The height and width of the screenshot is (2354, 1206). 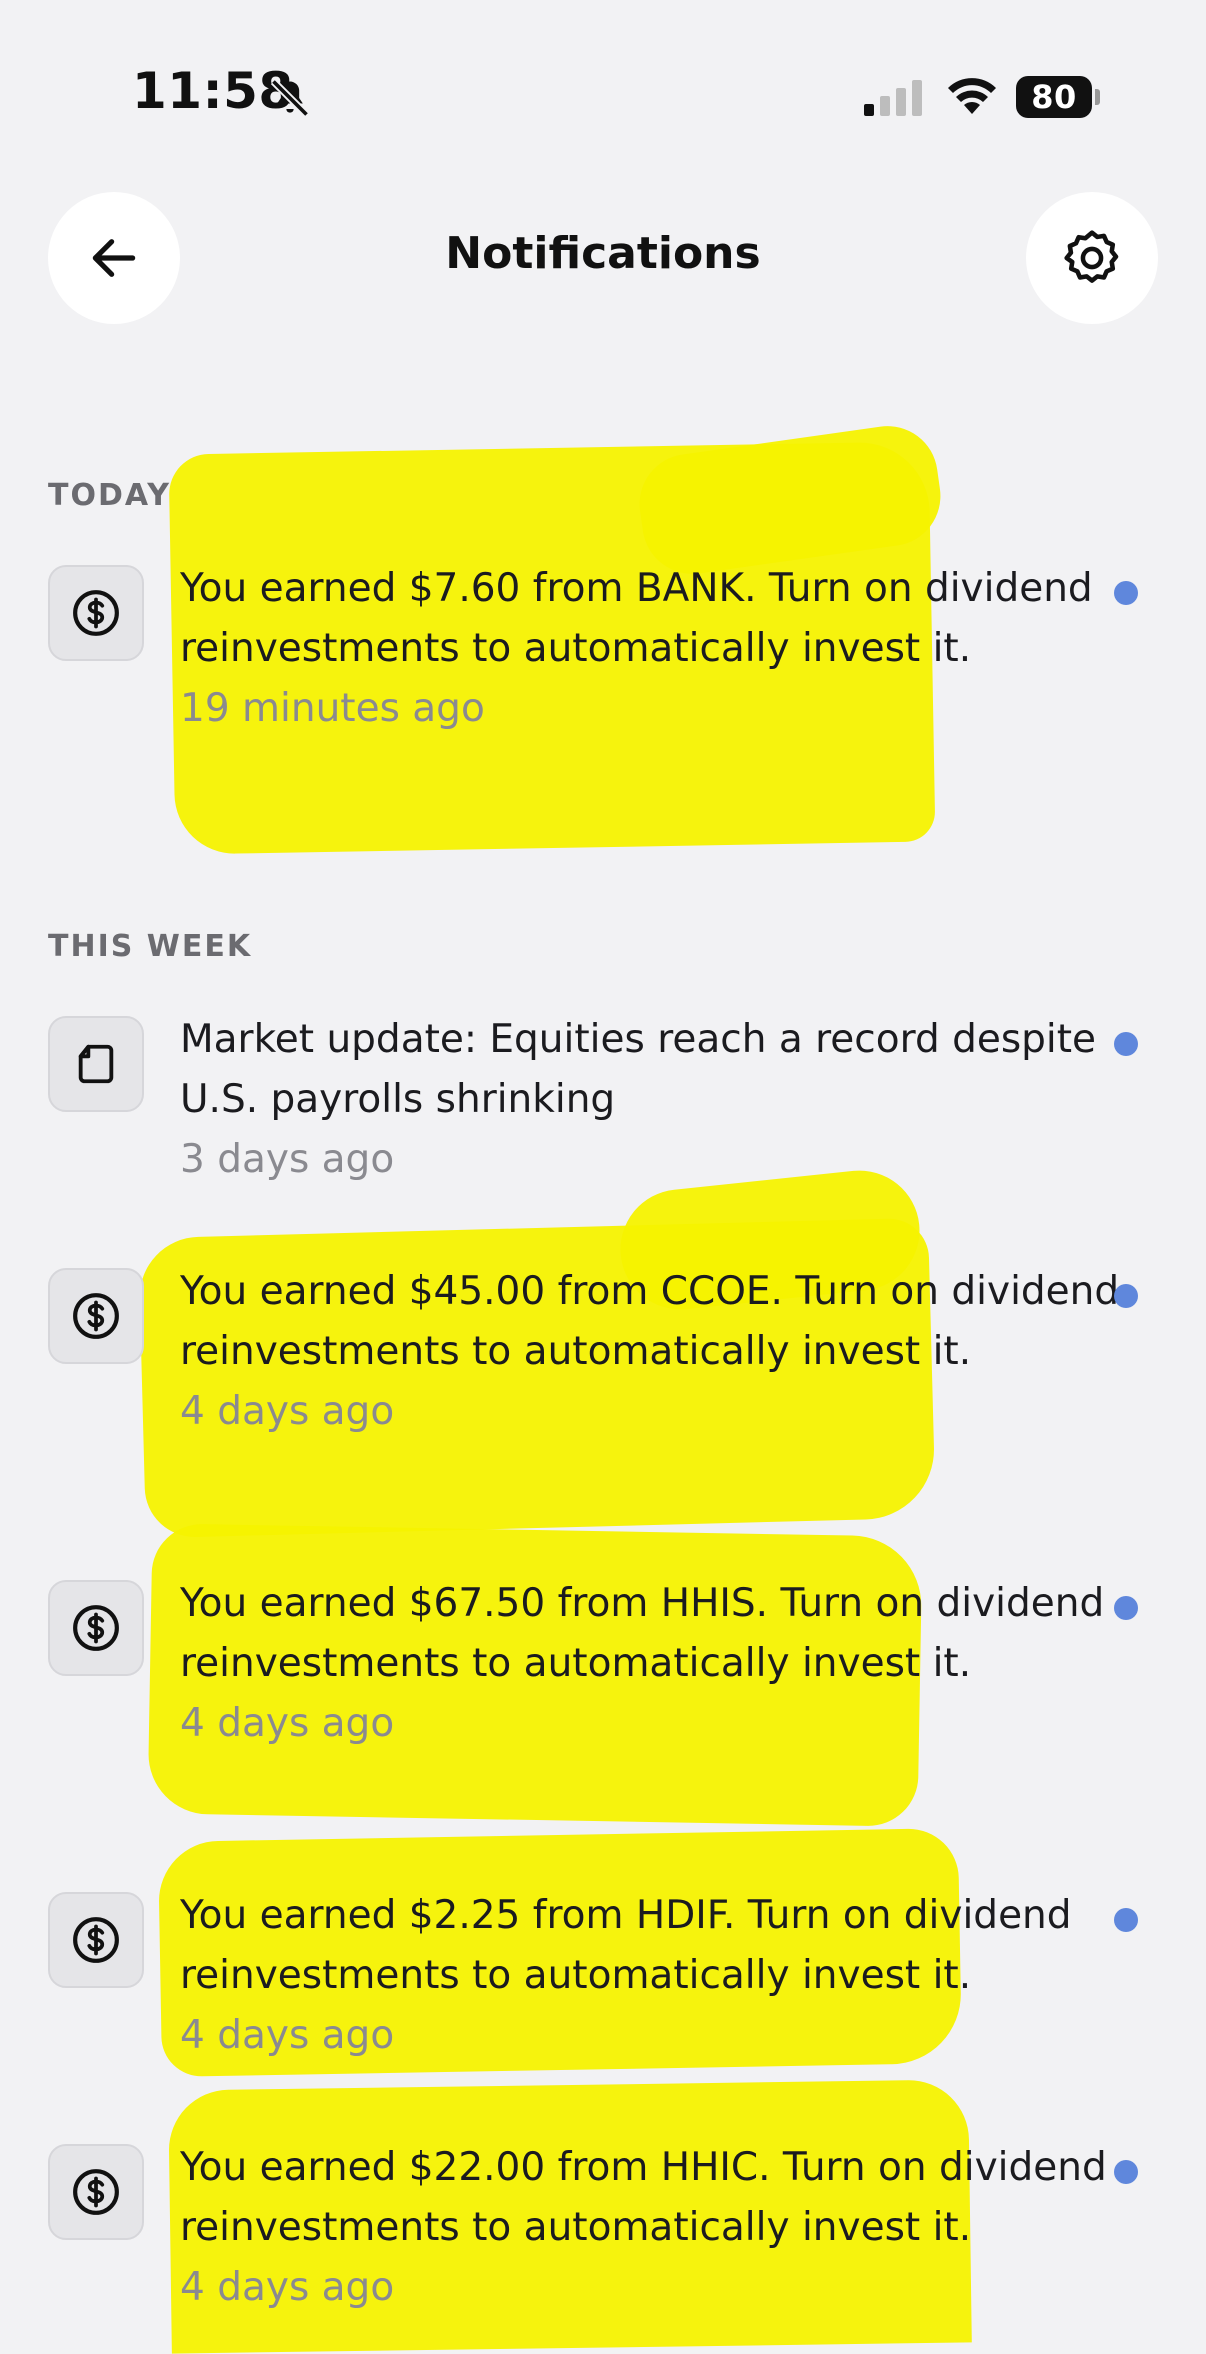 What do you see at coordinates (603, 60) in the screenshot?
I see `status-bar: 11:58 80` at bounding box center [603, 60].